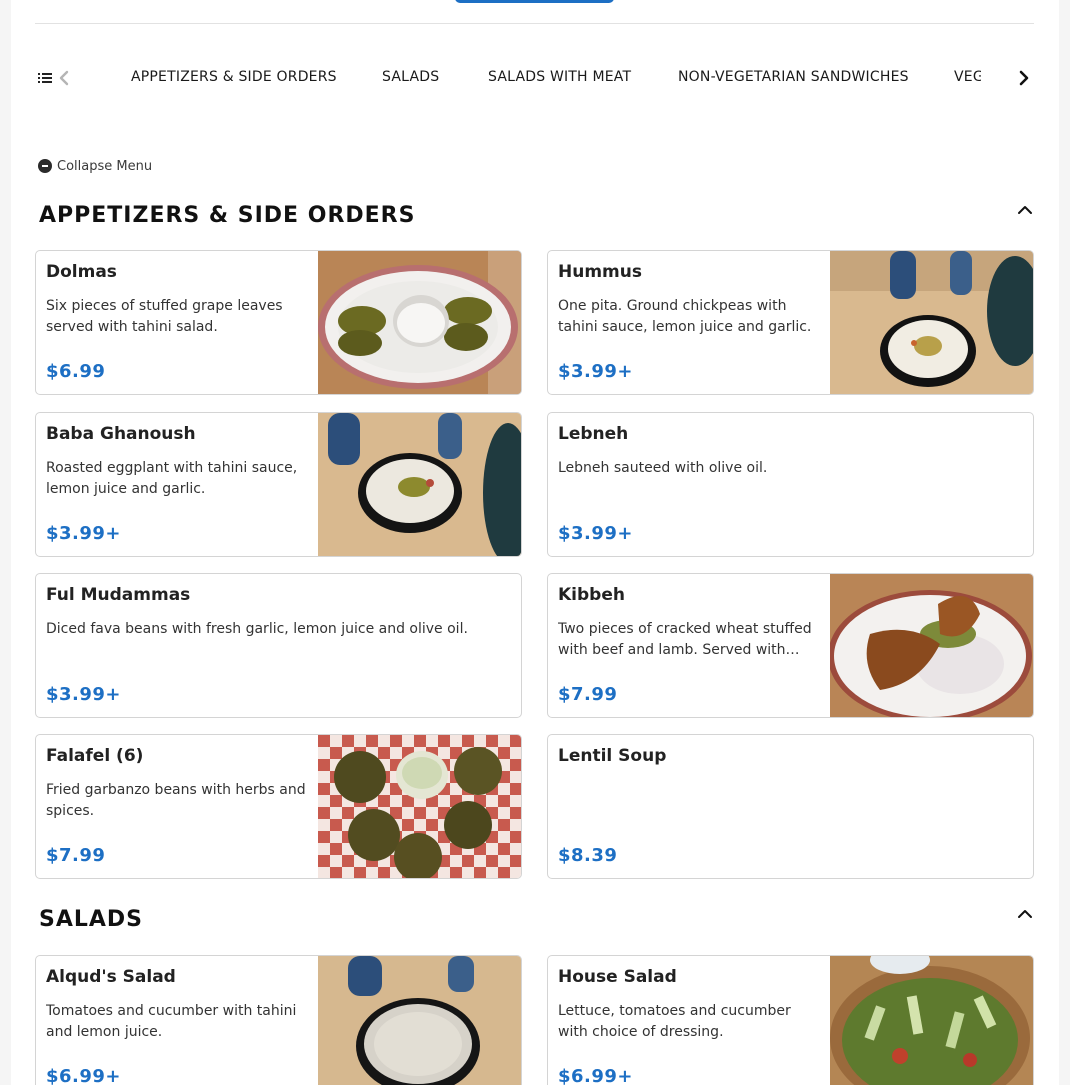 The image size is (1070, 1085). What do you see at coordinates (81, 272) in the screenshot?
I see `item-name: Dolmas` at bounding box center [81, 272].